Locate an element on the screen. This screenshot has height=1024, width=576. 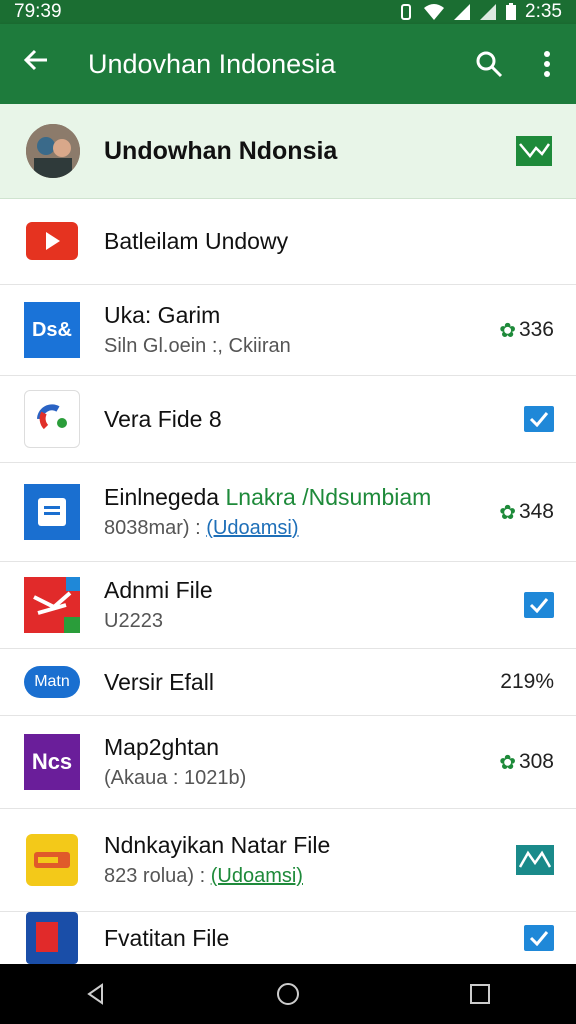
search-icon is located at coordinates (489, 64).